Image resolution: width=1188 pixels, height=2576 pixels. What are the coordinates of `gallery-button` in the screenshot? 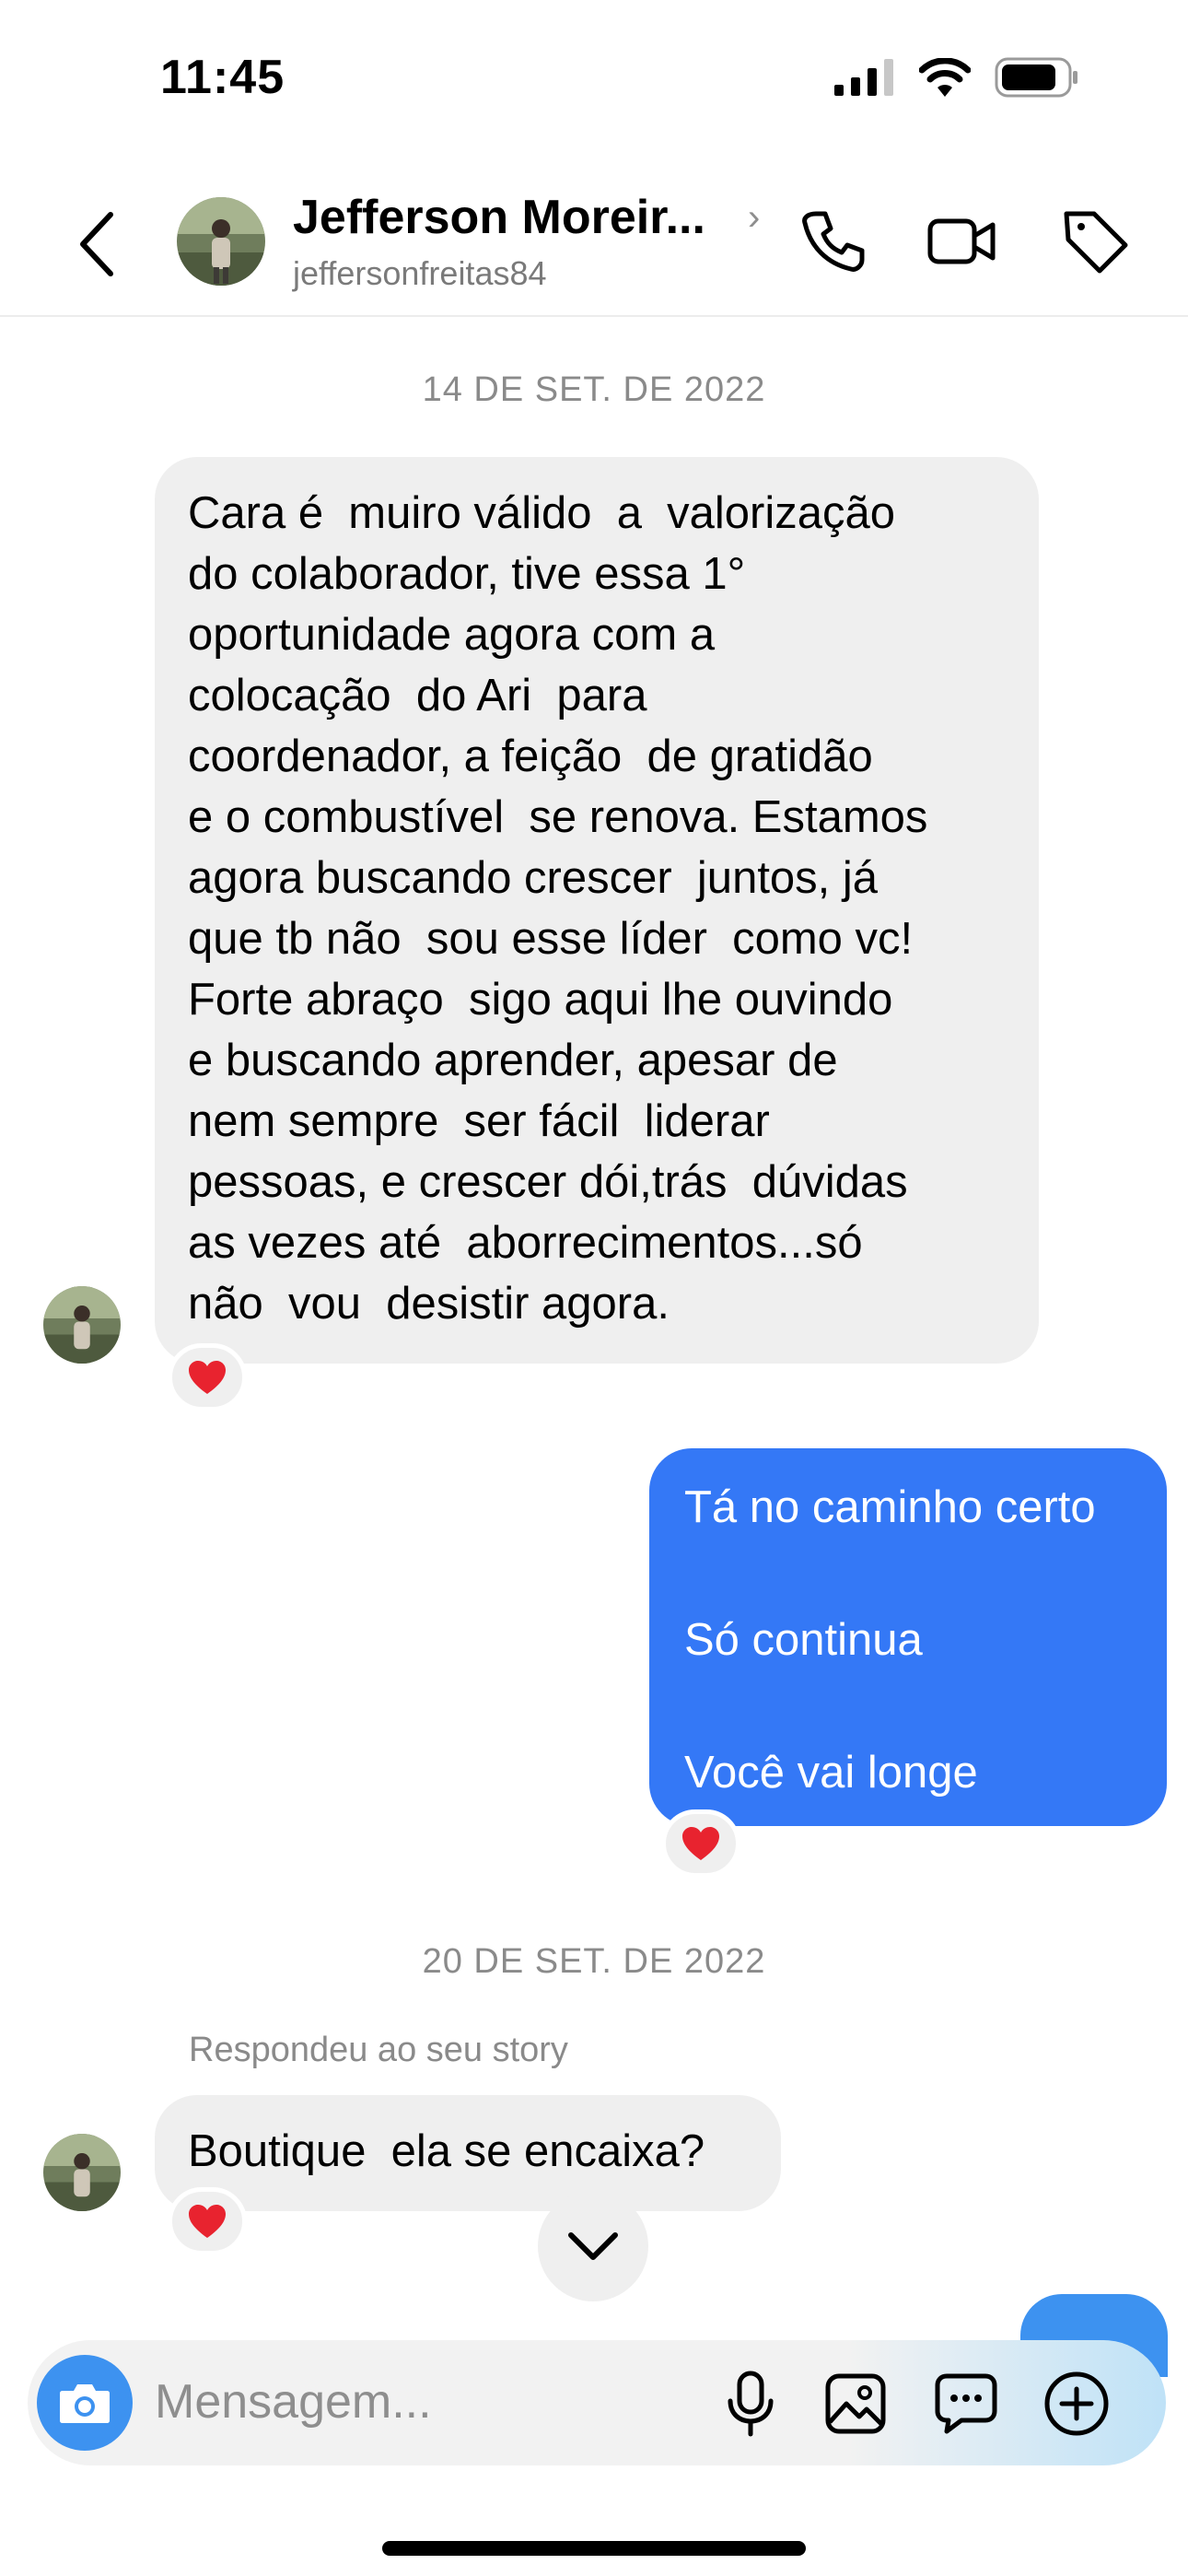 It's located at (855, 2403).